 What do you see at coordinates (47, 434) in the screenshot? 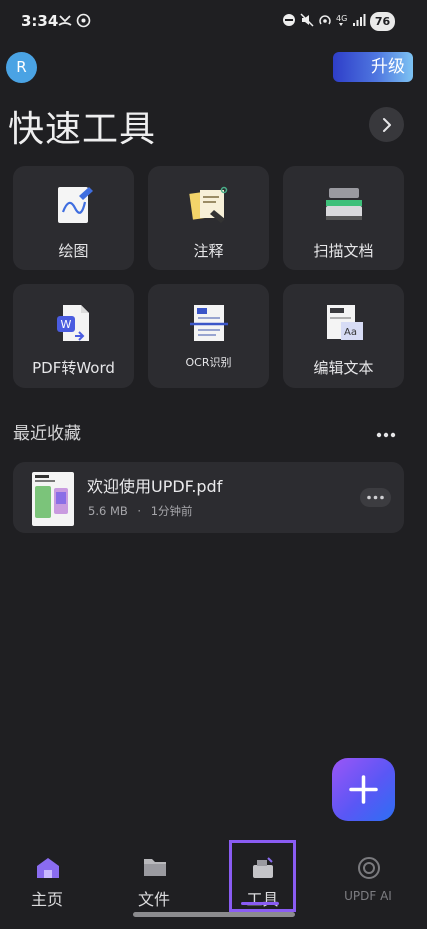
I see `favorites-title: 最近收藏` at bounding box center [47, 434].